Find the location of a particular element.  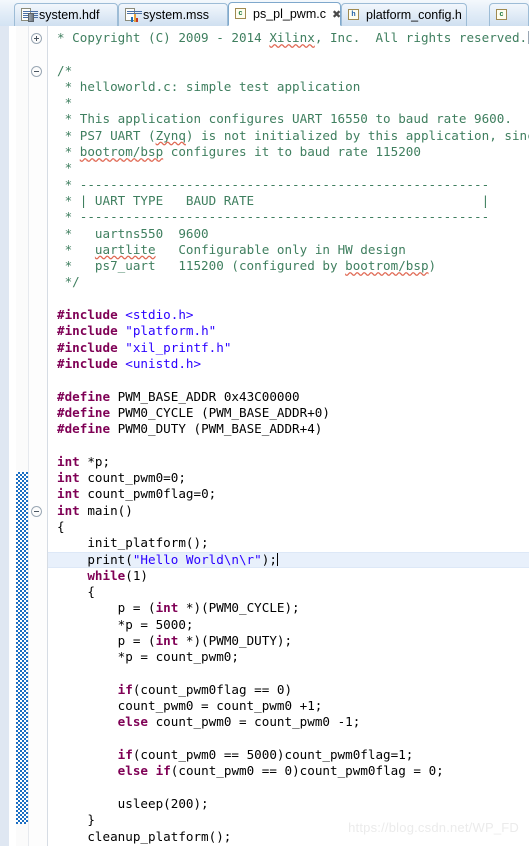

code-token-plain: (1) is located at coordinates (137, 575).